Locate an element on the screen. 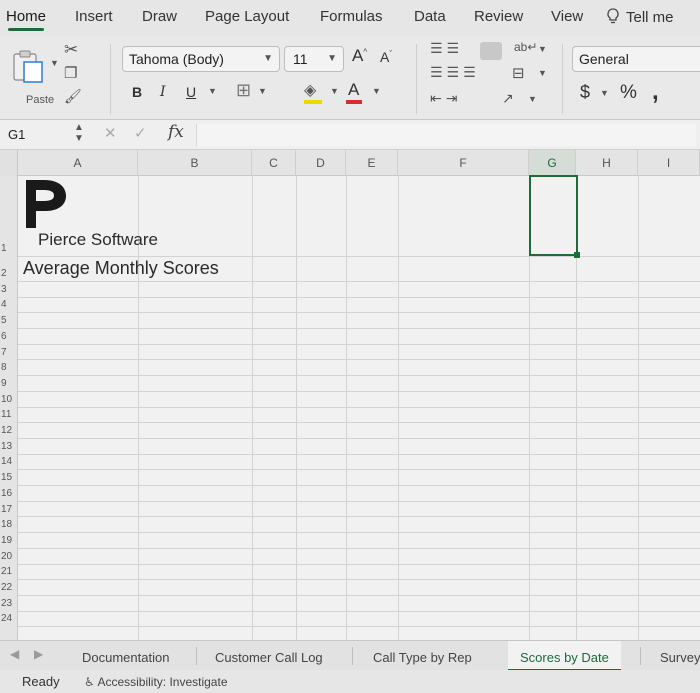 The image size is (700, 693). horizontal-align-buttons: ☰☰☰ is located at coordinates (455, 72).